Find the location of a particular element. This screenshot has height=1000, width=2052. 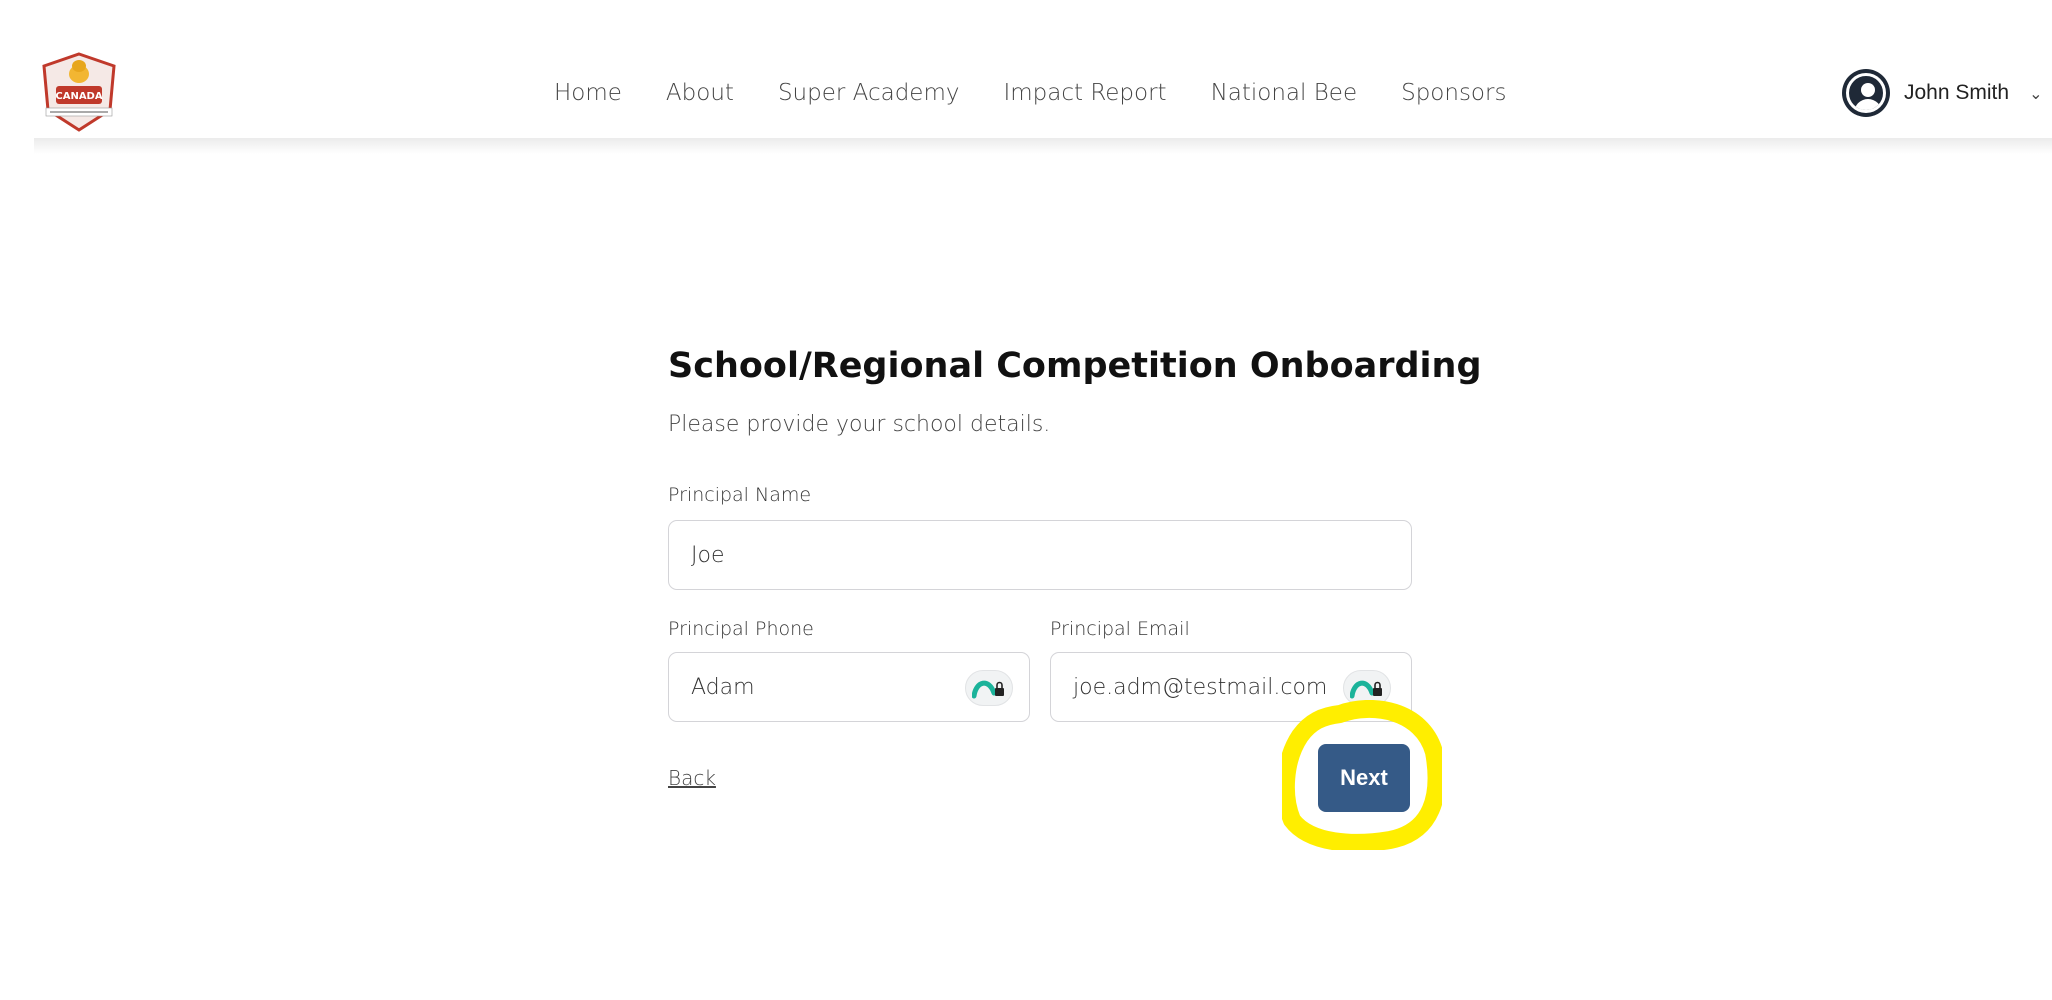

principal-name-value: Joe is located at coordinates (708, 555).